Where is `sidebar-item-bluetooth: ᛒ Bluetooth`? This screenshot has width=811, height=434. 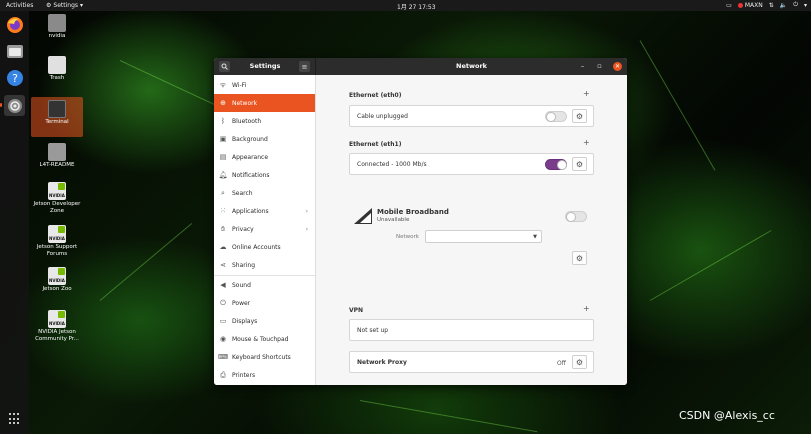
sidebar-item-bluetooth: ᛒ Bluetooth is located at coordinates (264, 121).